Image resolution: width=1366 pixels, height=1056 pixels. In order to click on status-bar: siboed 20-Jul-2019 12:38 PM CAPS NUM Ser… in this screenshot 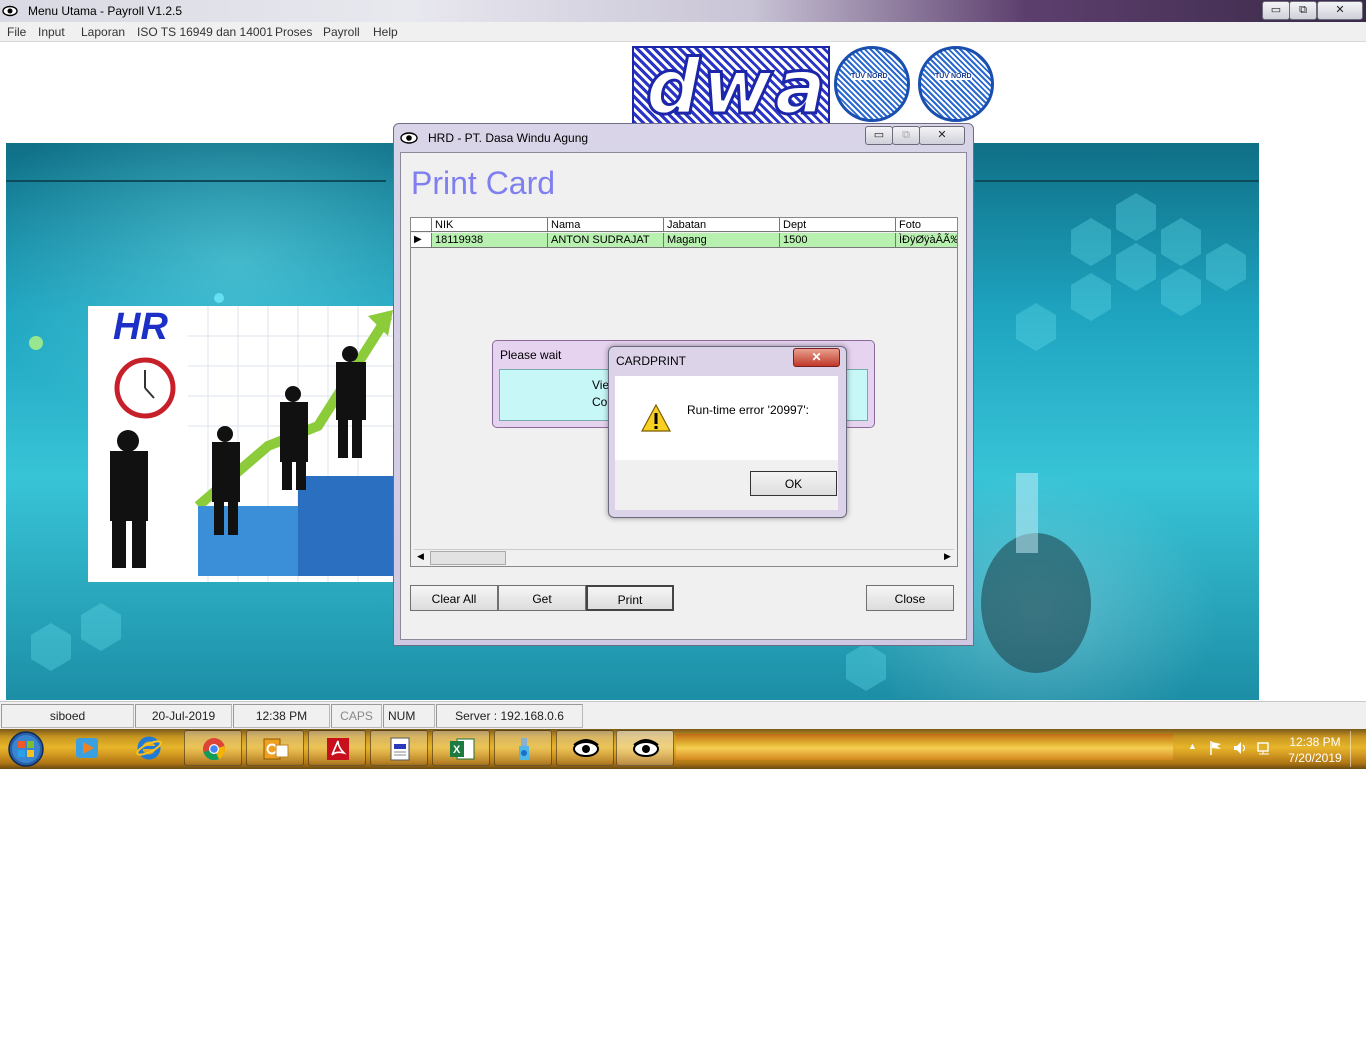, I will do `click(683, 715)`.